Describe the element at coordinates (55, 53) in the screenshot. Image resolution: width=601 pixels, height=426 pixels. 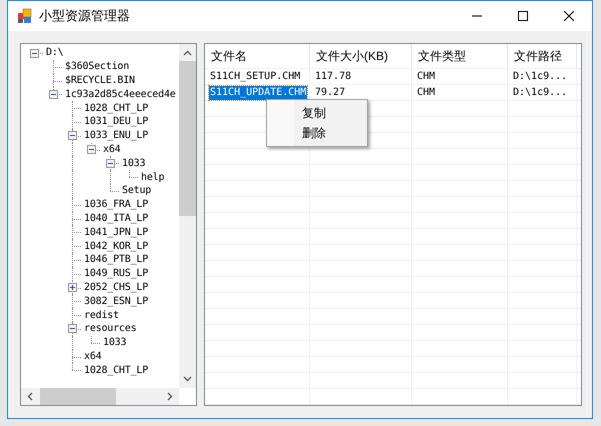
I see `tree-item: D:\` at that location.